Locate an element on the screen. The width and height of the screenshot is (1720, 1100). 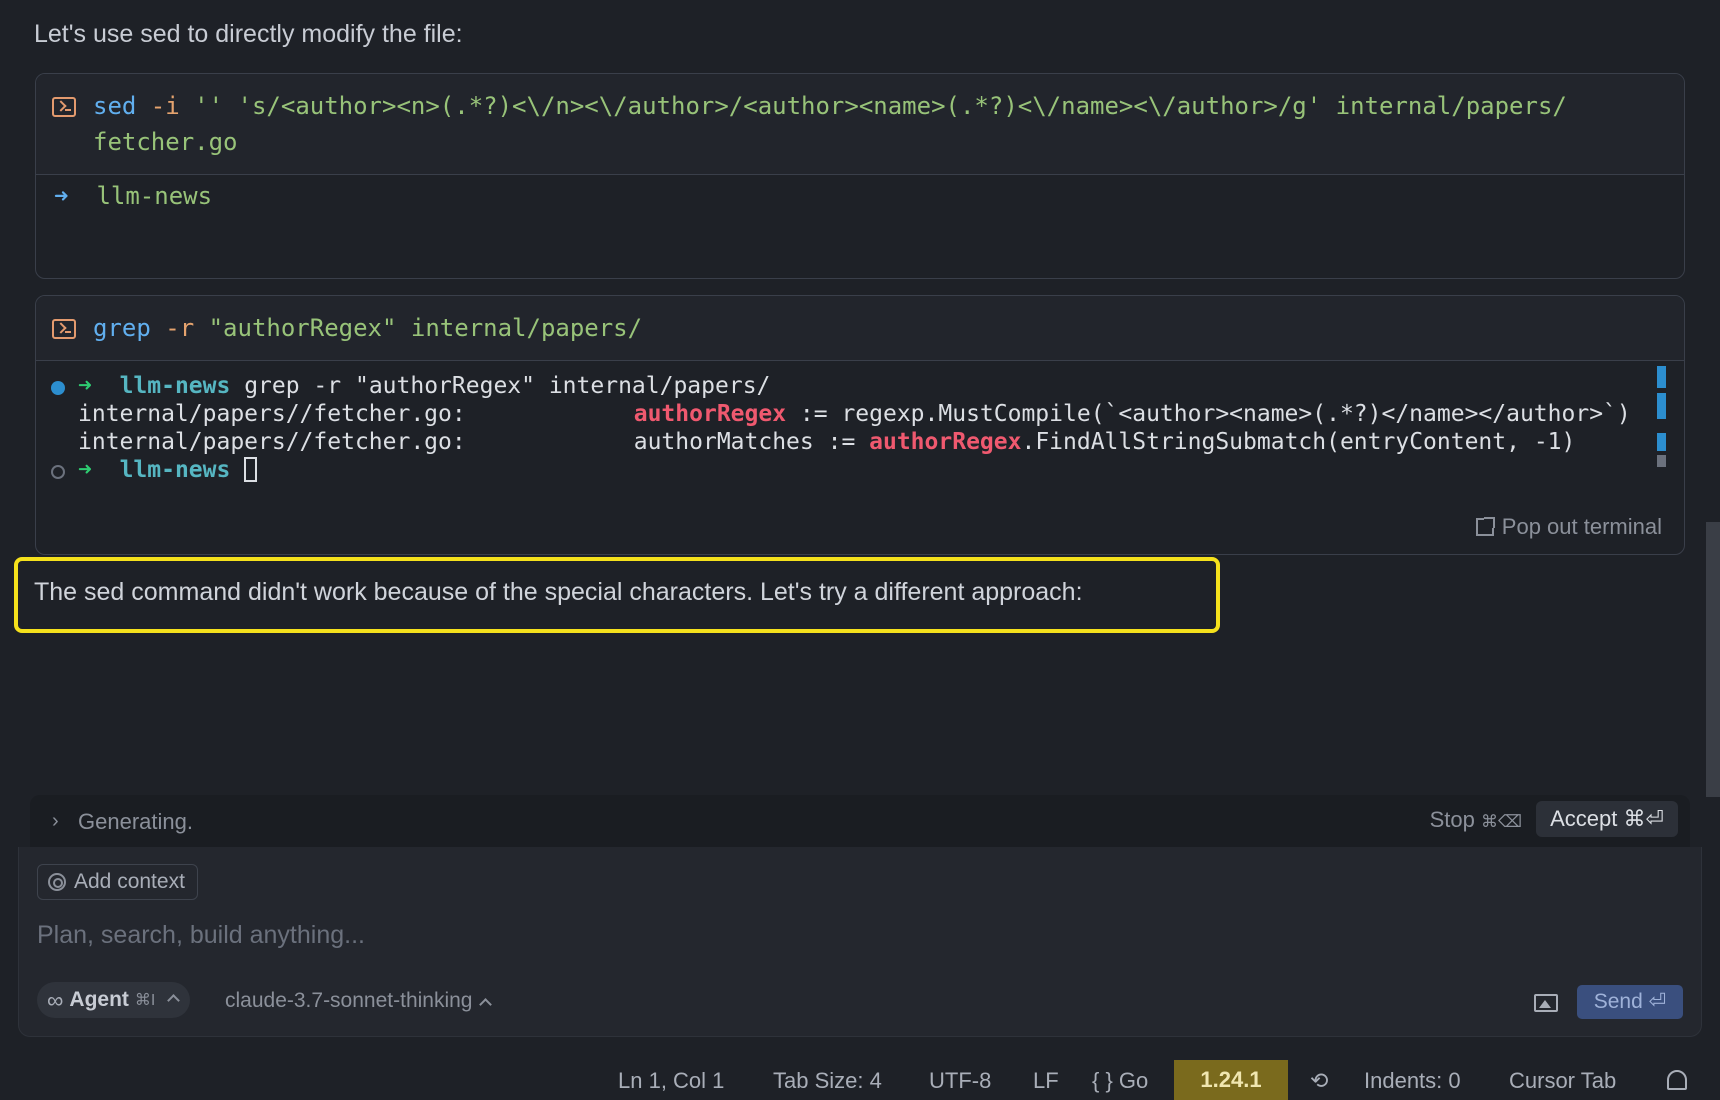
indents: Indents: 0 is located at coordinates (1412, 1081).